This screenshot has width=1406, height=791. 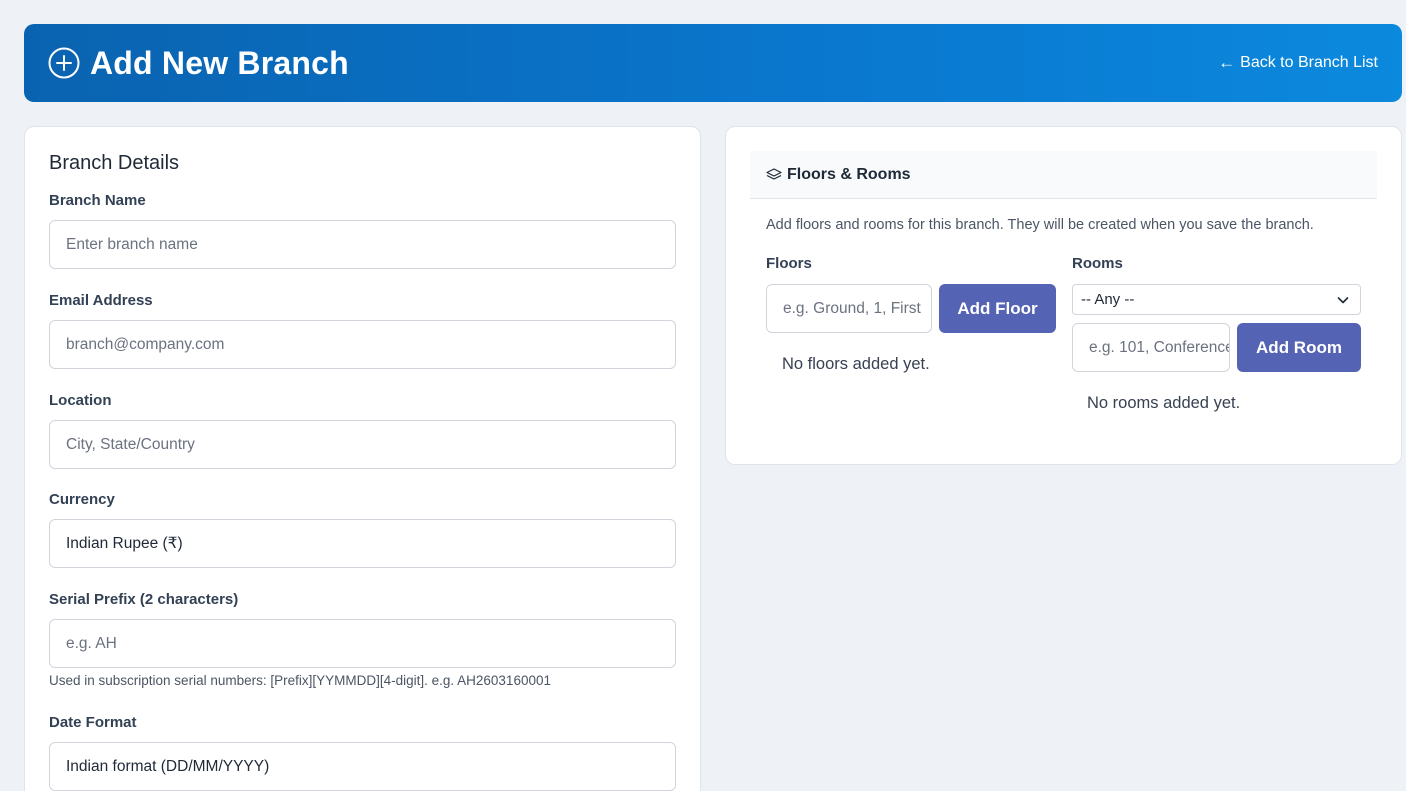 I want to click on date-format-group: Date Format Indian format (DD/MM/YYYY), so click(x=362, y=752).